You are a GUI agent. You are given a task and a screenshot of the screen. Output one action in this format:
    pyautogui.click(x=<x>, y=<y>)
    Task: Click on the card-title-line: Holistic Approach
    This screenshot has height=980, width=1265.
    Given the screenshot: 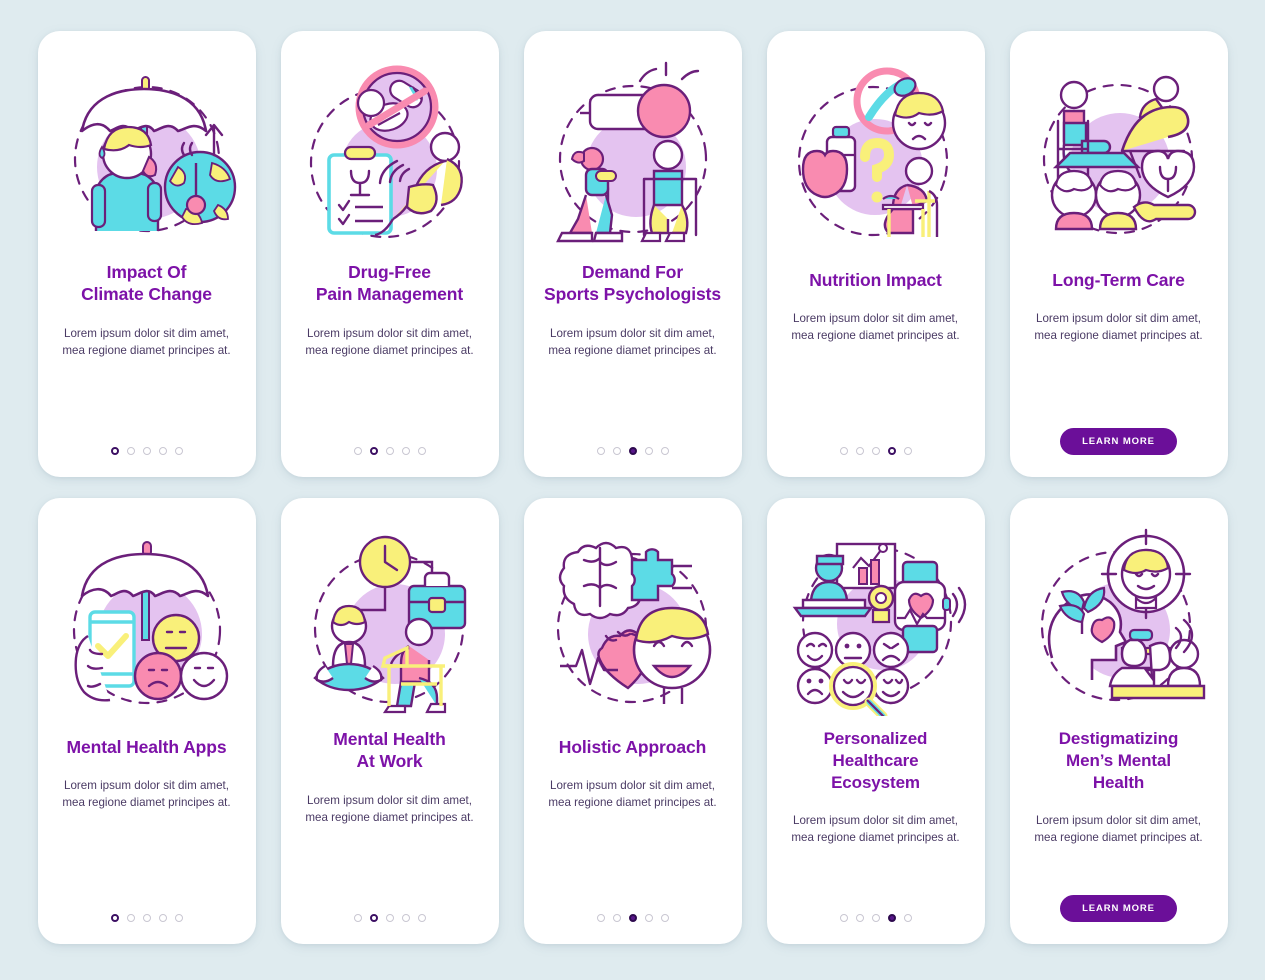 What is the action you would take?
    pyautogui.click(x=632, y=747)
    